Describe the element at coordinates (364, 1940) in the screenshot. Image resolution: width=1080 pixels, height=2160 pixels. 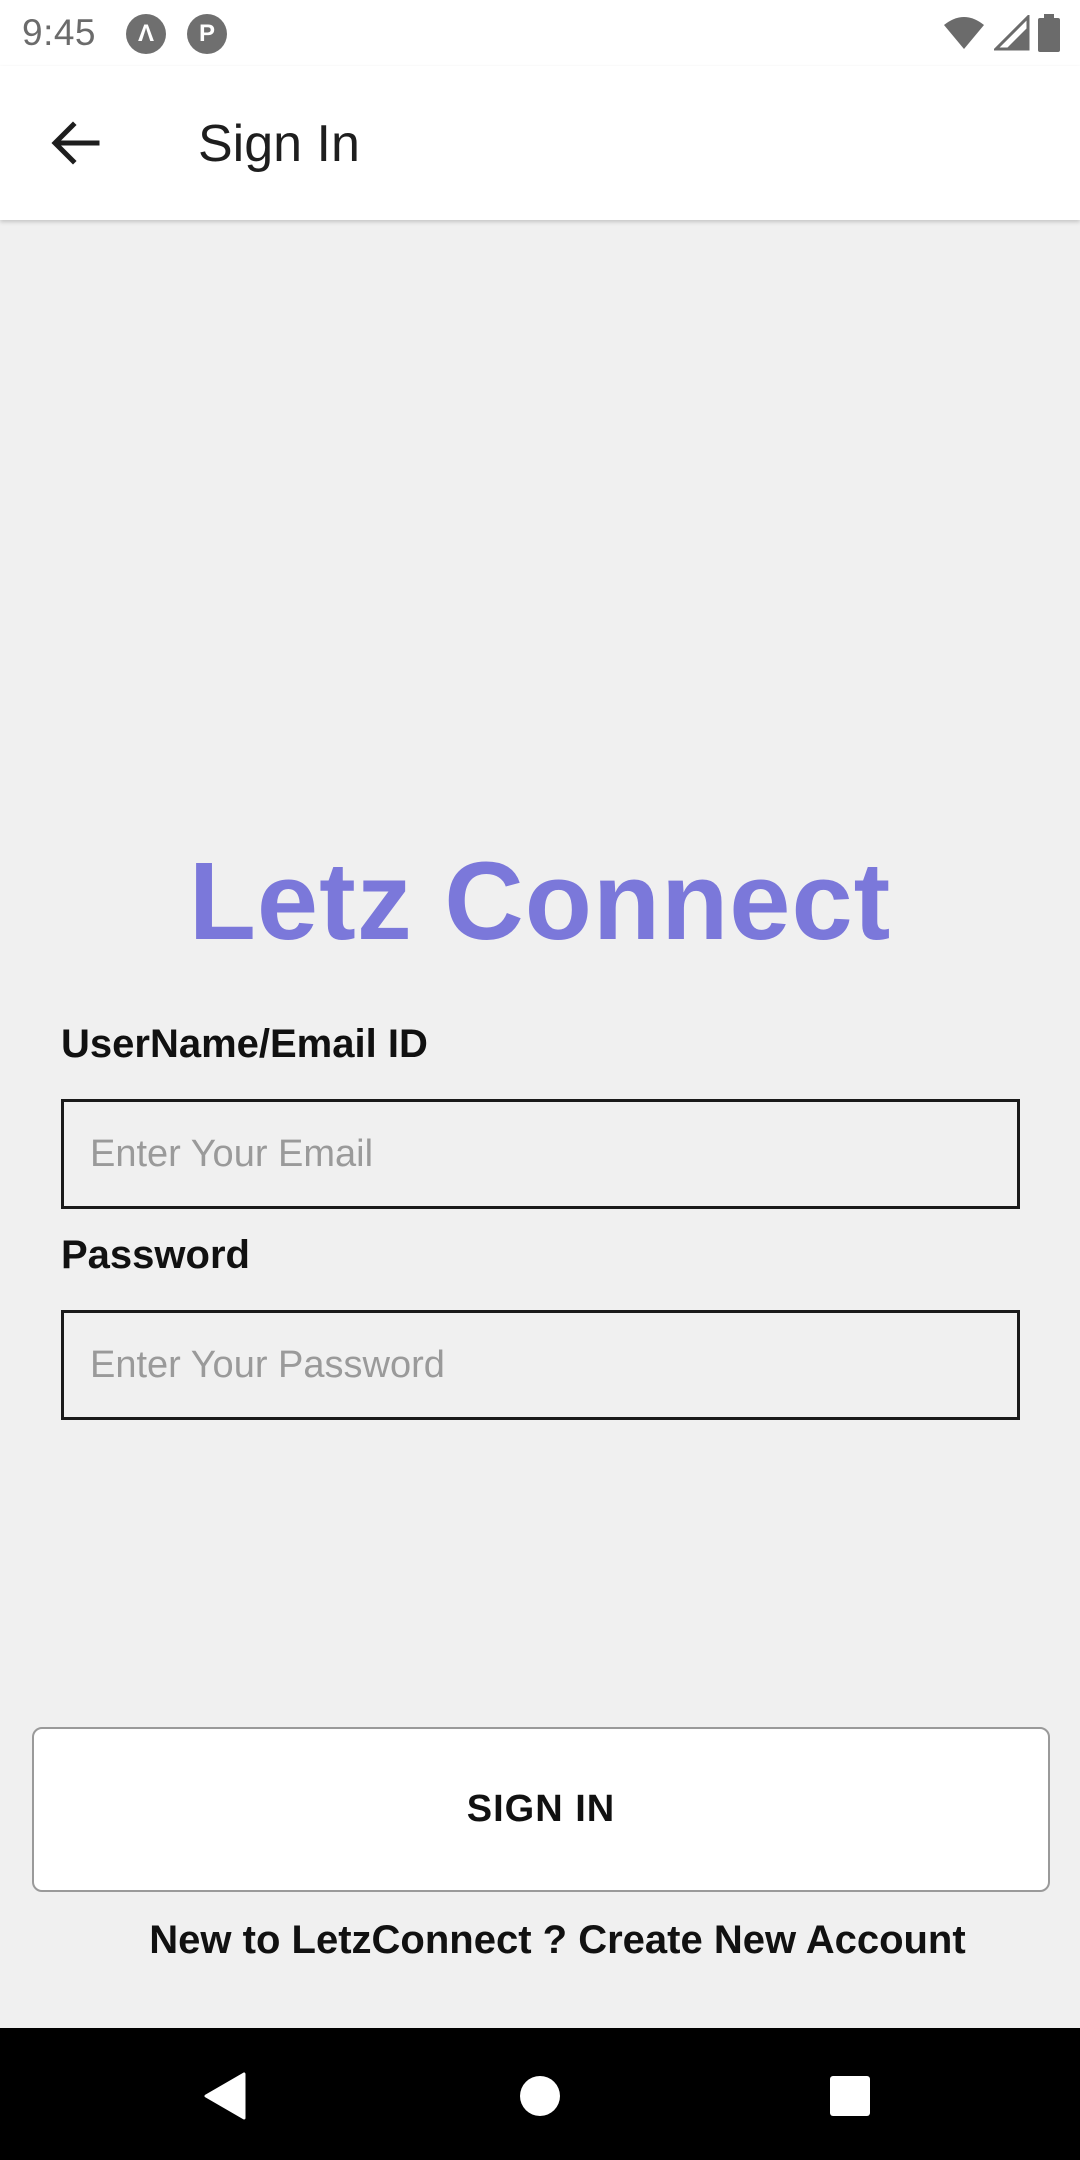
I see `signup-prompt-text: New to LetzConnect ?` at that location.